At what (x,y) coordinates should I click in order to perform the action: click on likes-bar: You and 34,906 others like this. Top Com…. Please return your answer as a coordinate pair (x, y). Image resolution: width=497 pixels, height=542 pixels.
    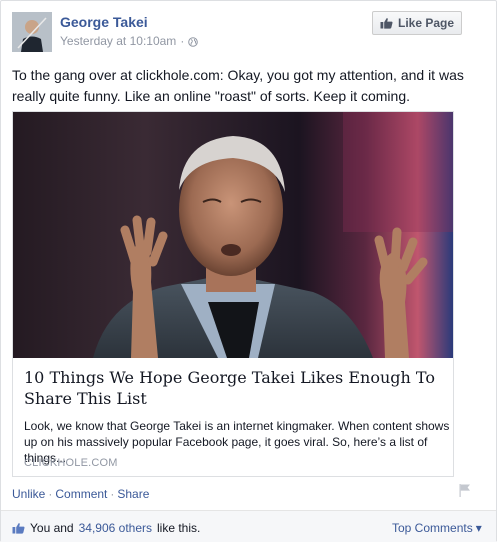
    Looking at the image, I should click on (248, 526).